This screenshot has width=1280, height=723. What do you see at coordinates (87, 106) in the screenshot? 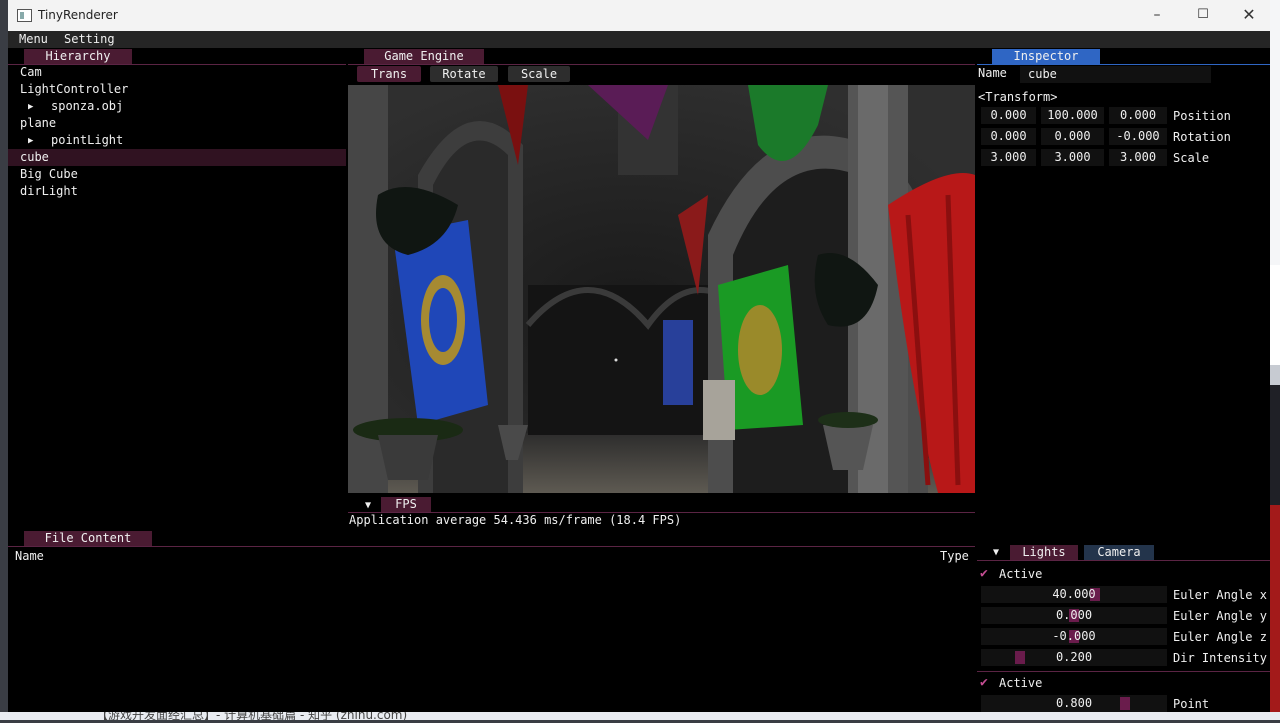
I see `hierarchy-item-sponza: sponza.obj` at bounding box center [87, 106].